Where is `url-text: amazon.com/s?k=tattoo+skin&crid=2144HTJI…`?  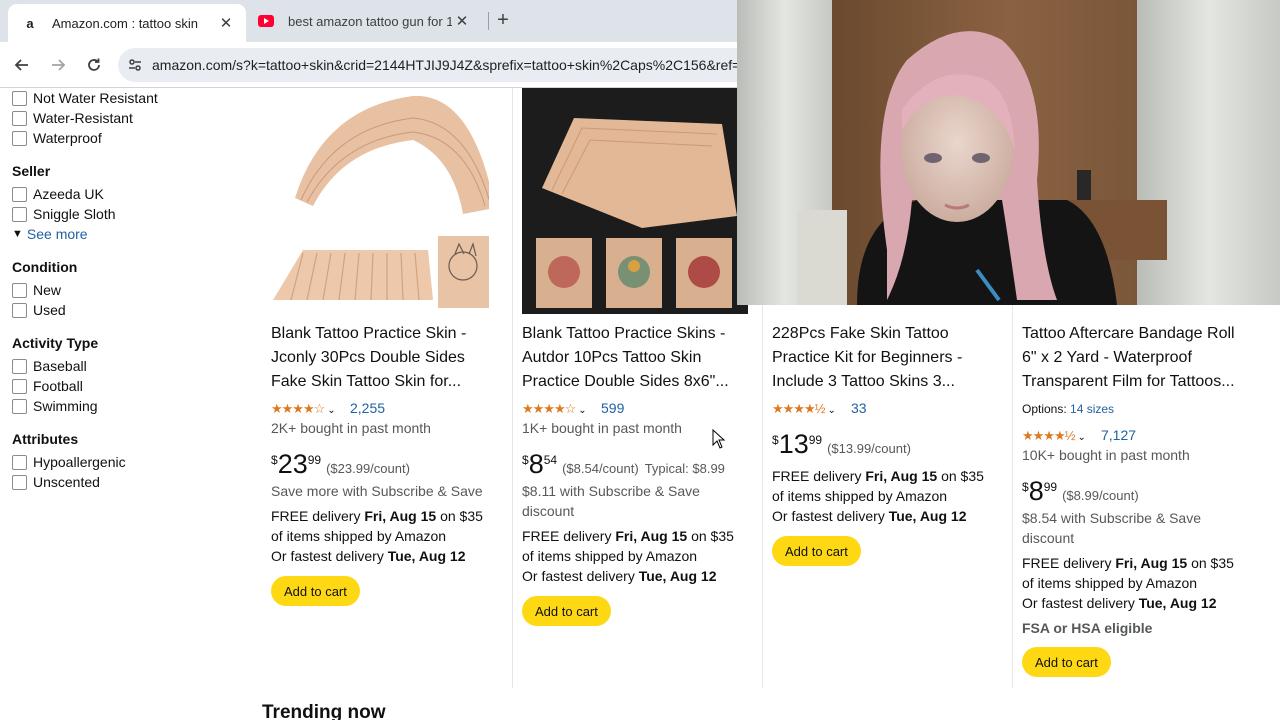
url-text: amazon.com/s?k=tattoo+skin&crid=2144HTJI… is located at coordinates (446, 65).